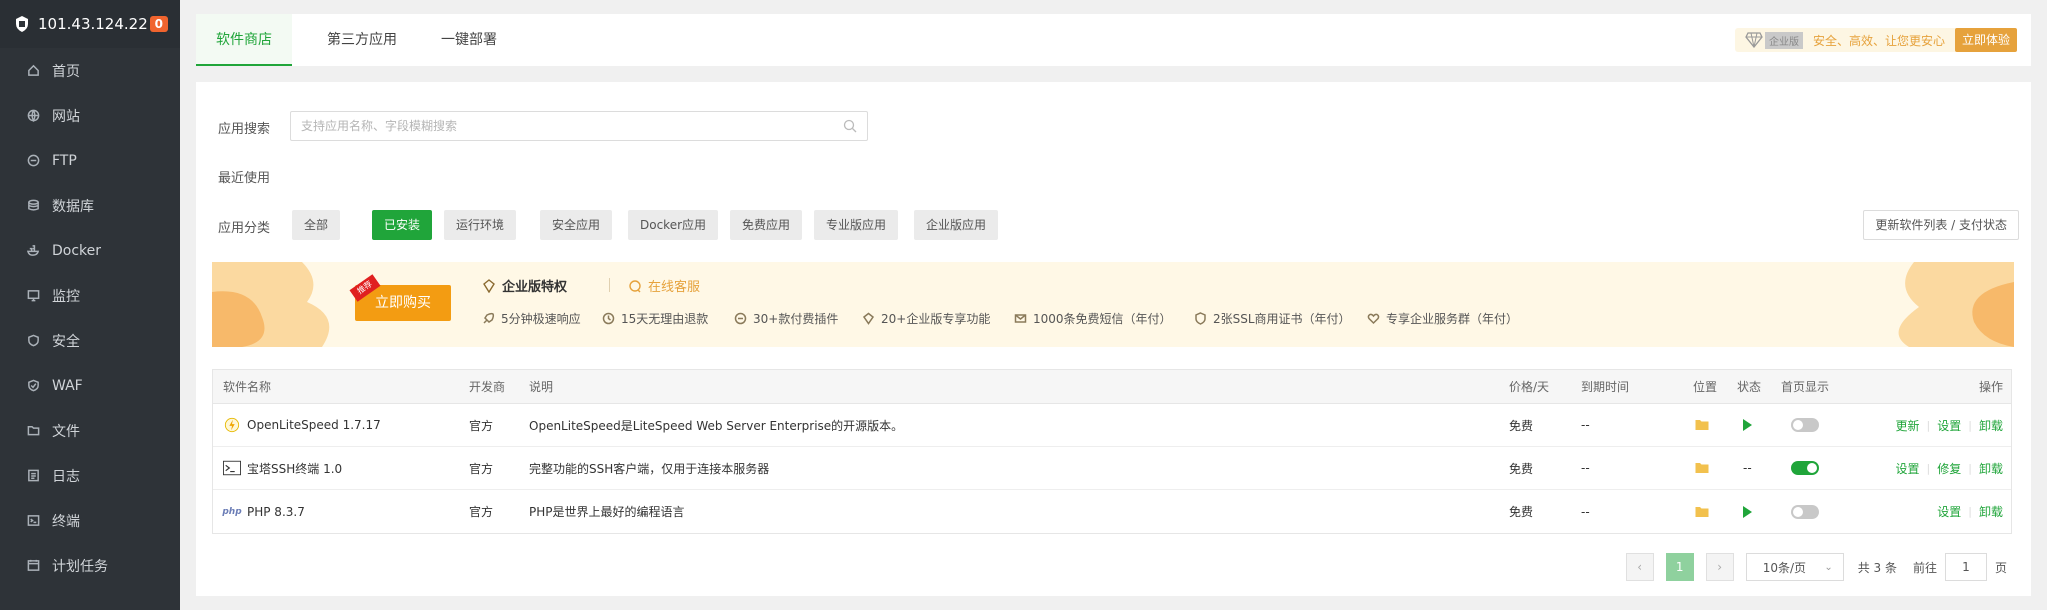  I want to click on server-header: 101.43.124.22 0, so click(90, 24).